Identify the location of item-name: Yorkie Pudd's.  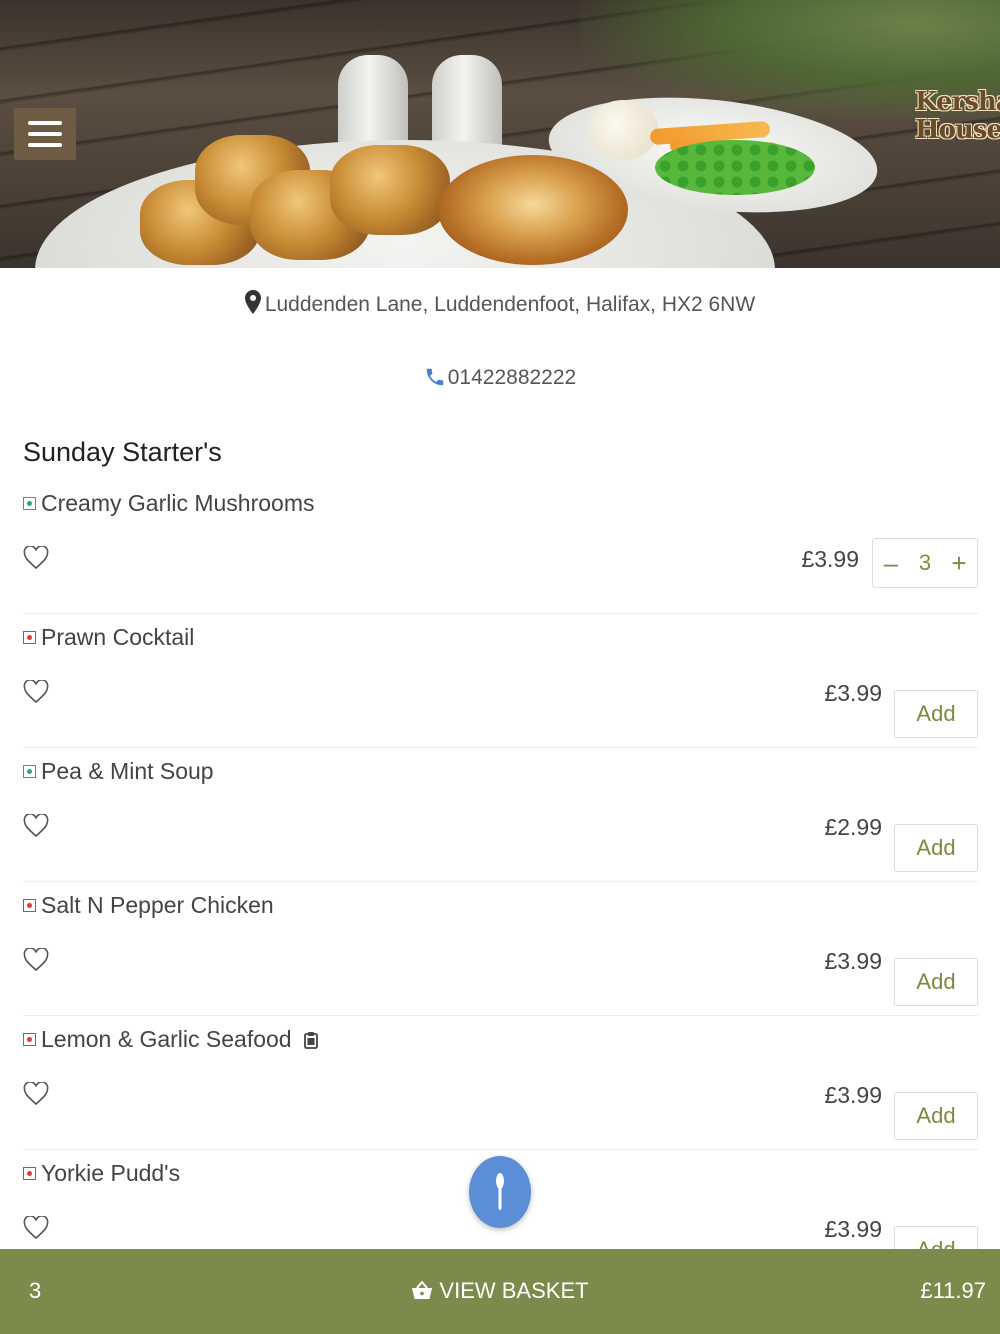
(111, 1173).